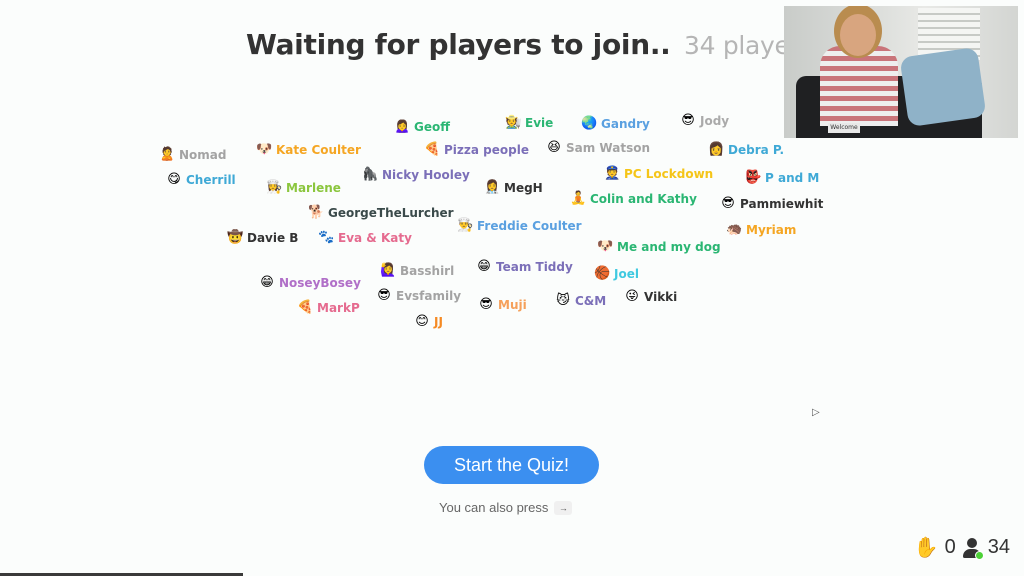  Describe the element at coordinates (320, 282) in the screenshot. I see `player-name: NoseyBosey` at that location.